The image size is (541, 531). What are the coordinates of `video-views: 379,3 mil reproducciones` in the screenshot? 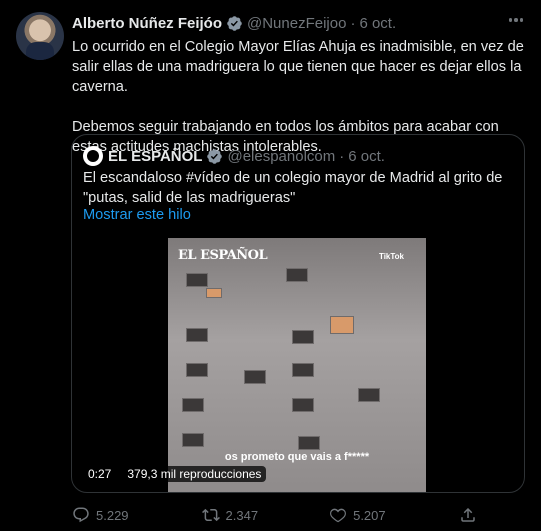 It's located at (194, 474).